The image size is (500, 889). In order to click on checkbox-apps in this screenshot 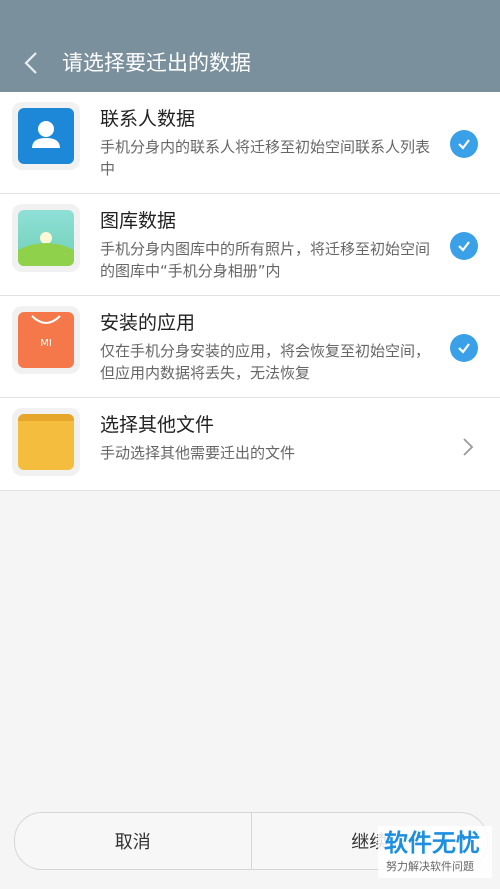, I will do `click(464, 348)`.